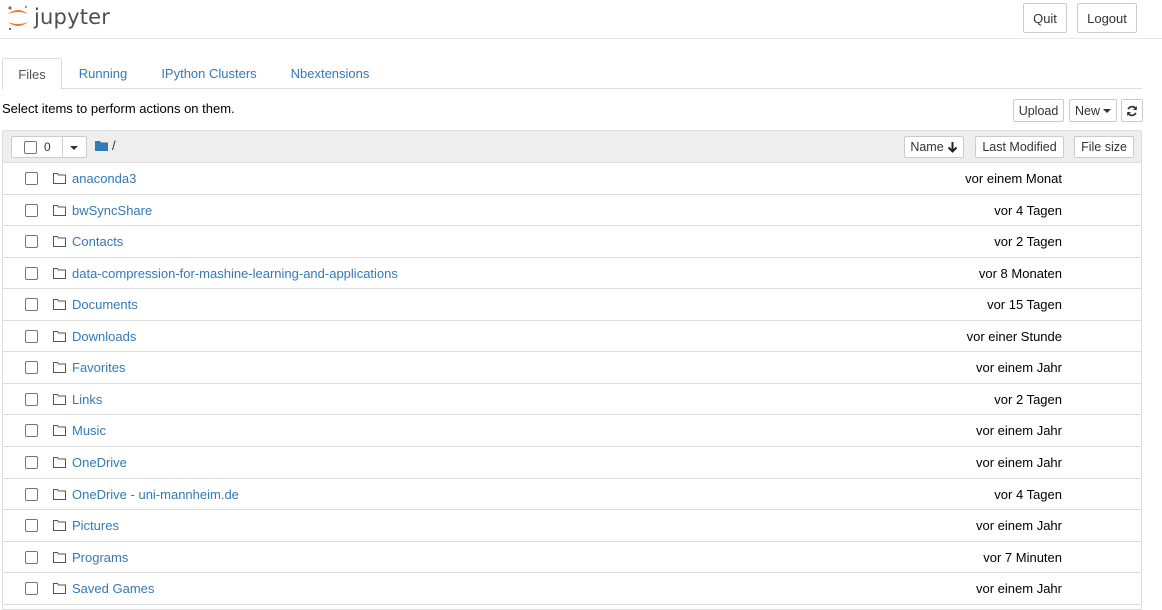 The image size is (1162, 610). I want to click on tab-running: Running, so click(103, 73).